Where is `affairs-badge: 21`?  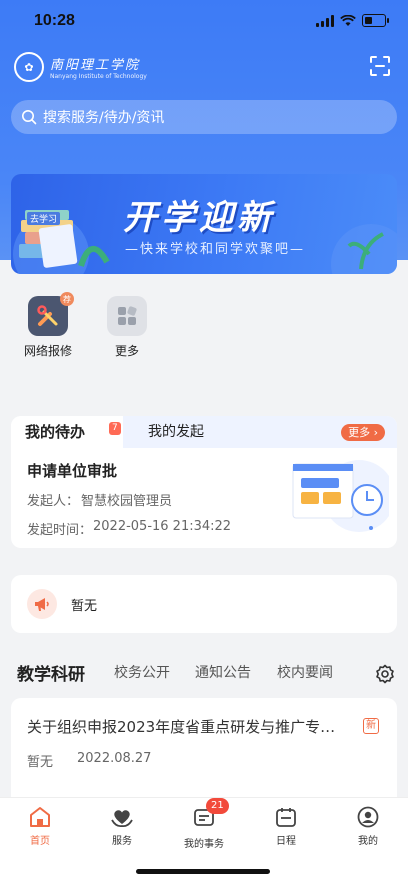
affairs-badge: 21 is located at coordinates (217, 806).